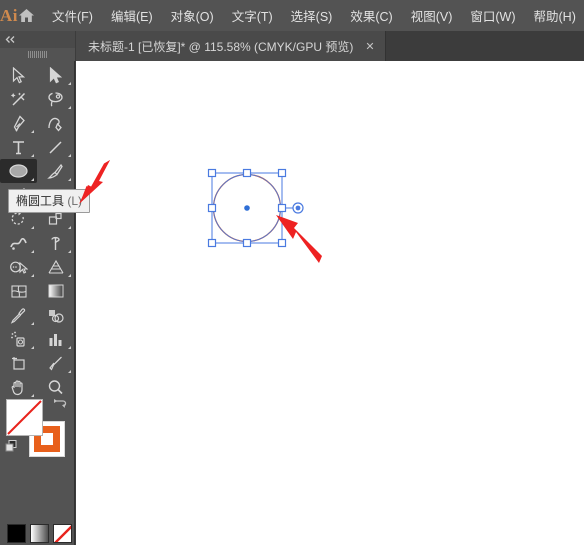 The image size is (584, 545). Describe the element at coordinates (75, 201) in the screenshot. I see `tooltip-shortcut: (L)` at that location.